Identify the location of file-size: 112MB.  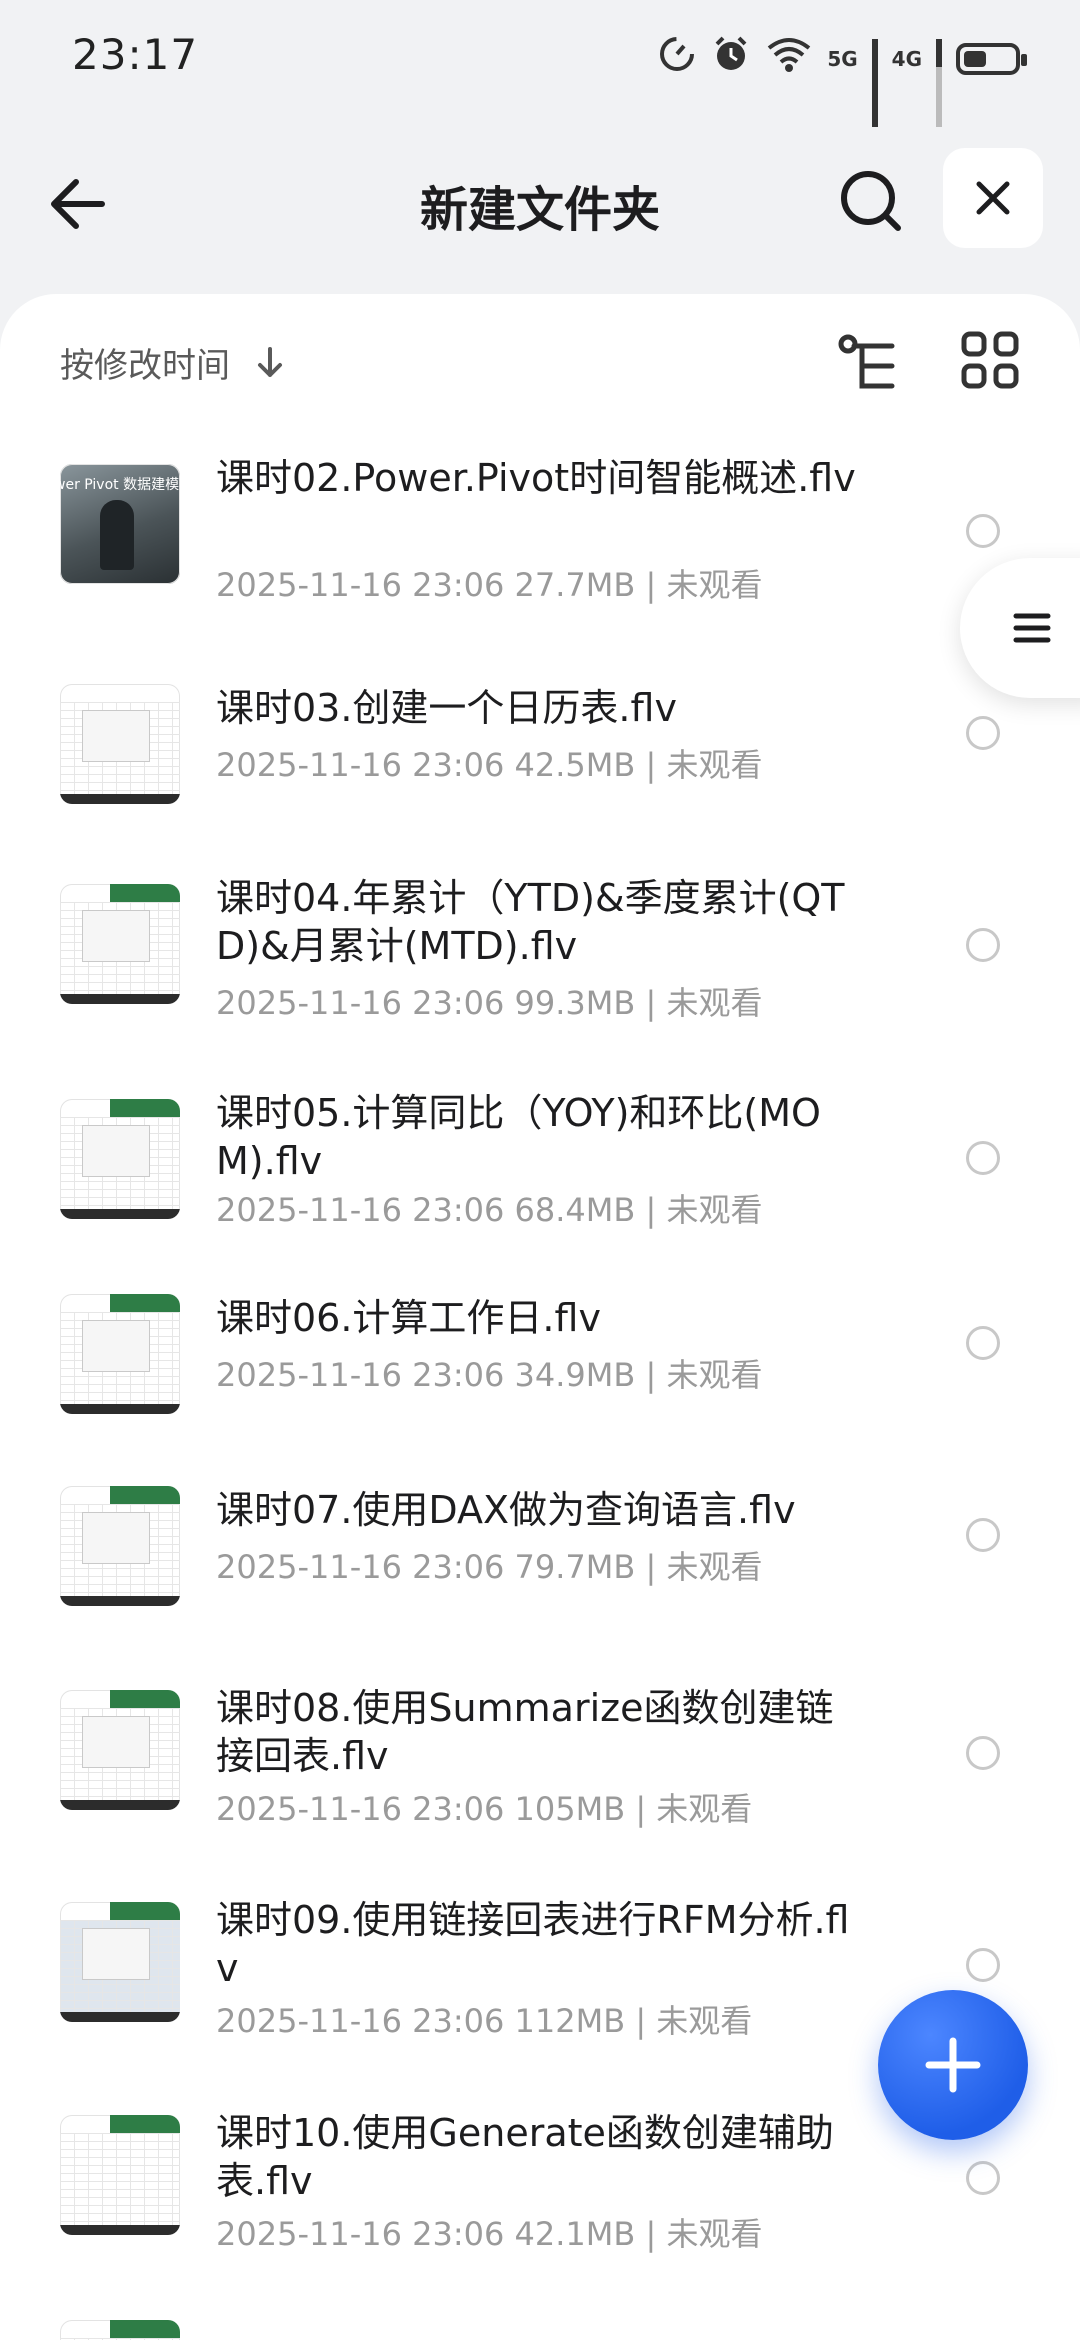
(570, 2021).